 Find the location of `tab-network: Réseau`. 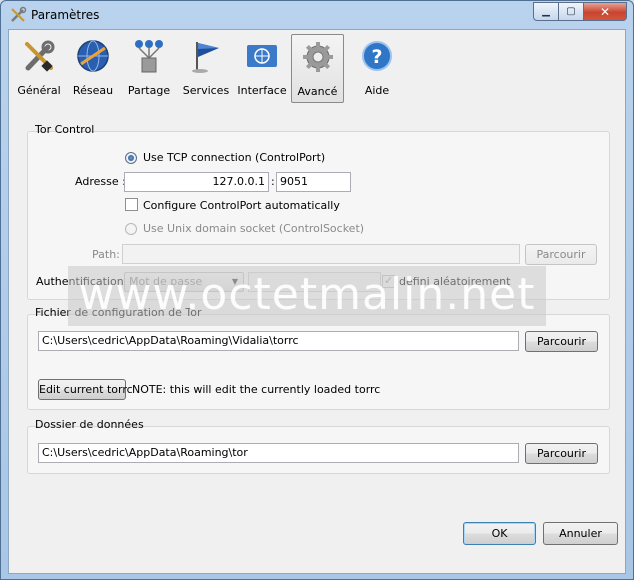

tab-network: Réseau is located at coordinates (93, 68).